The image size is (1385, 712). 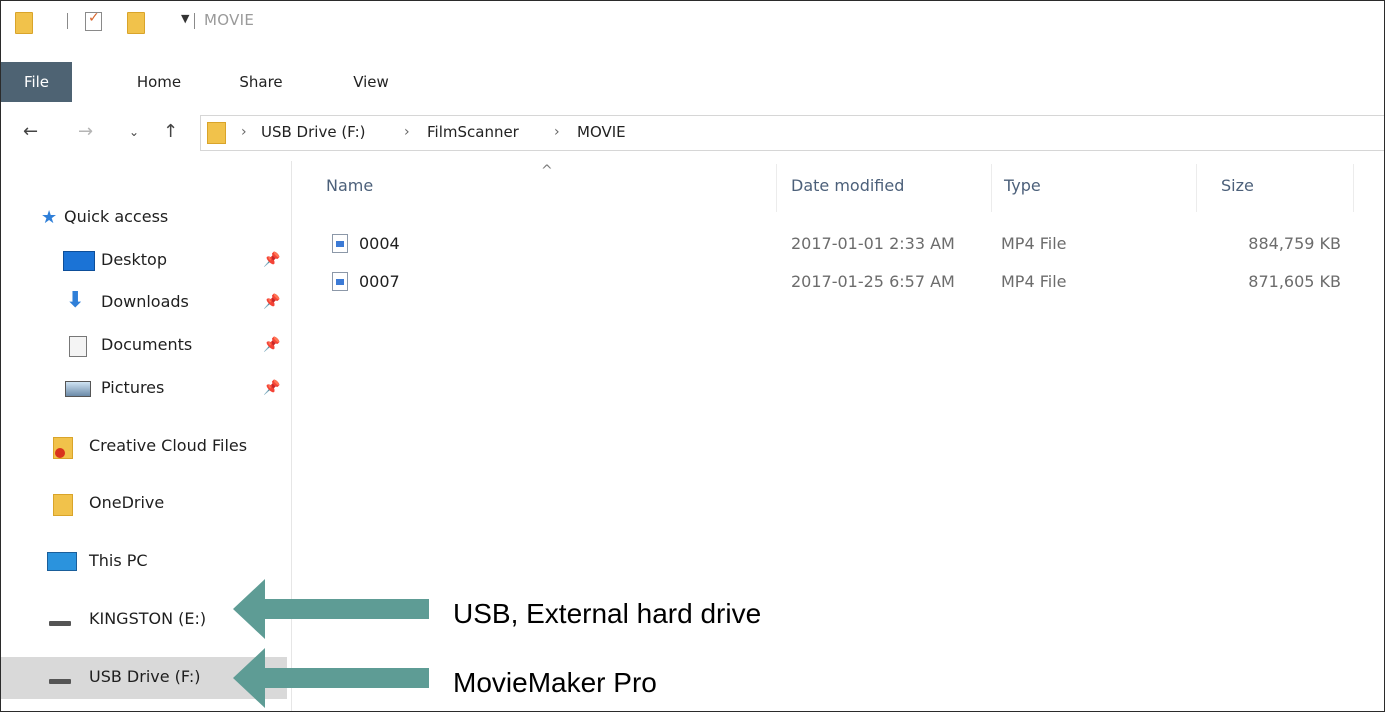 I want to click on breadcrumb-filmscanner: FilmScanner, so click(x=473, y=132).